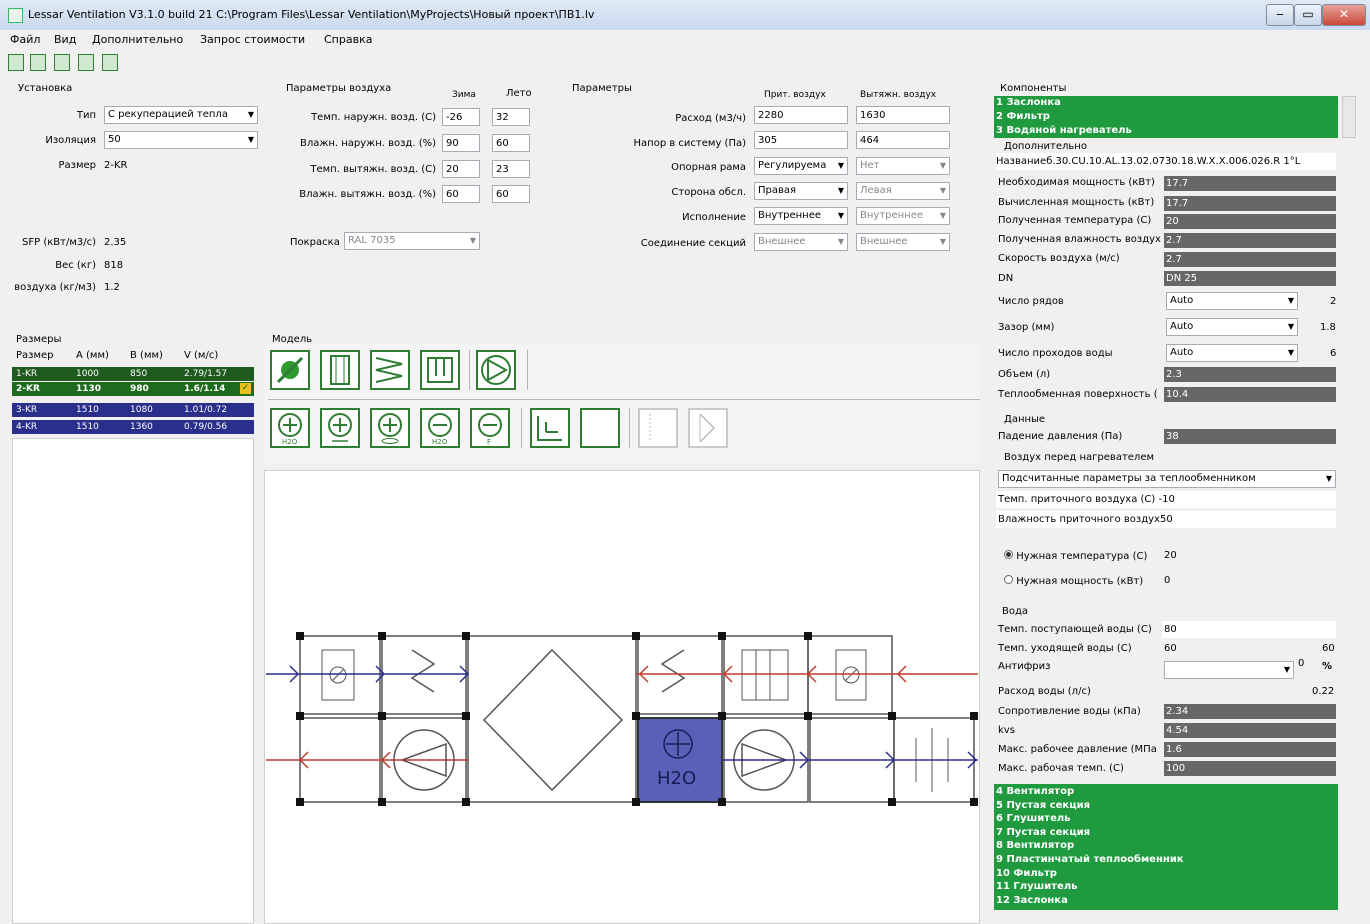  What do you see at coordinates (1167, 103) in the screenshot?
I see `list-item: 1 Заслонка` at bounding box center [1167, 103].